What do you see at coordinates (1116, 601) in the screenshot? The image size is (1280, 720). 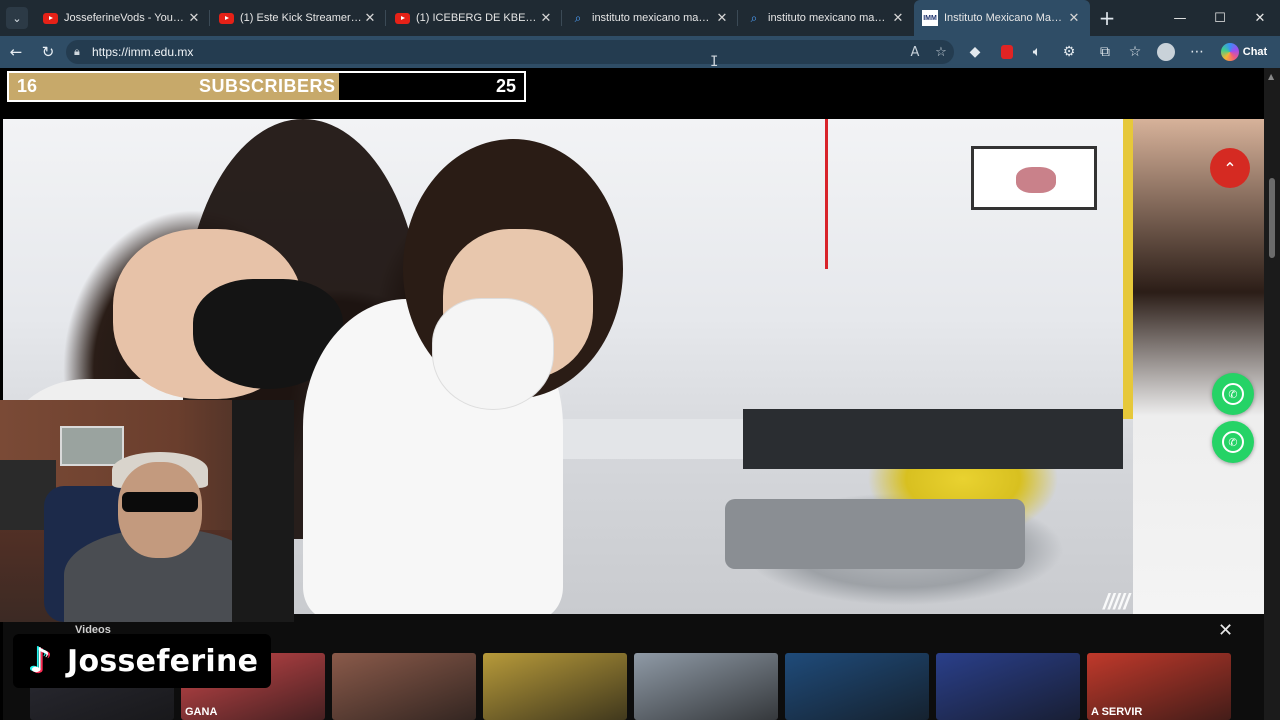 I see `imm-watermark-logo: /////` at bounding box center [1116, 601].